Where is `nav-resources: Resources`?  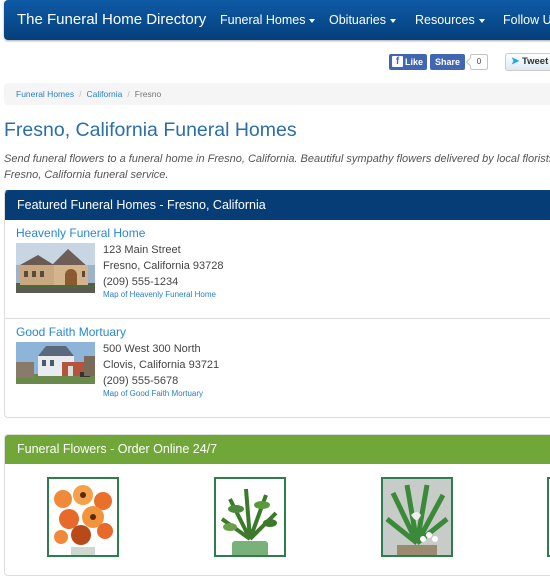 nav-resources: Resources is located at coordinates (450, 20).